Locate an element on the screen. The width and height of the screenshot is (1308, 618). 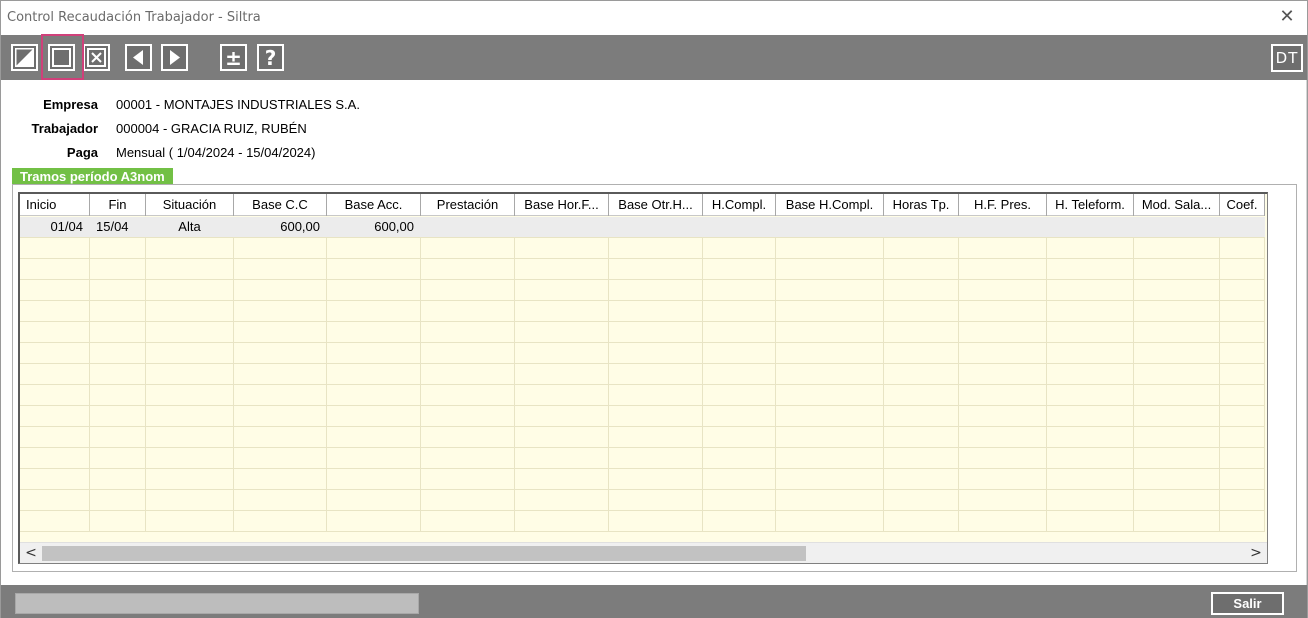
dt-button: DT is located at coordinates (1287, 58).